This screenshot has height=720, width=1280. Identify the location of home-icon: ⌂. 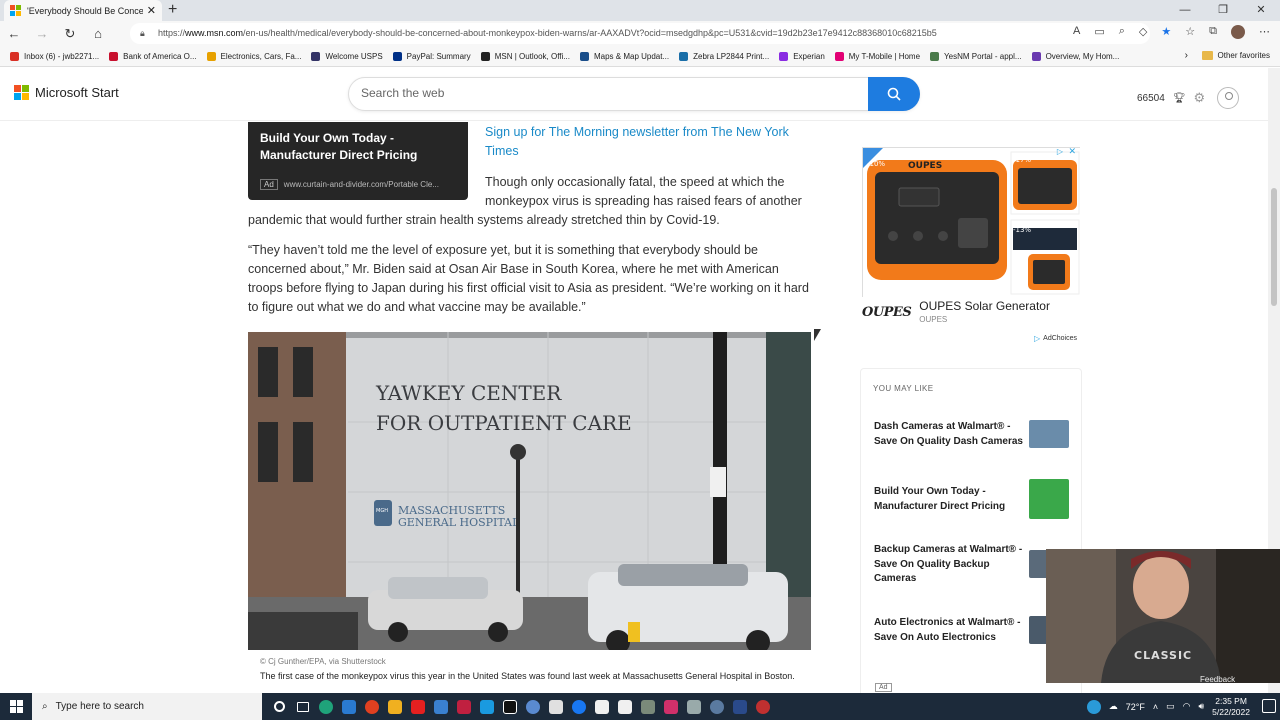
(98, 33).